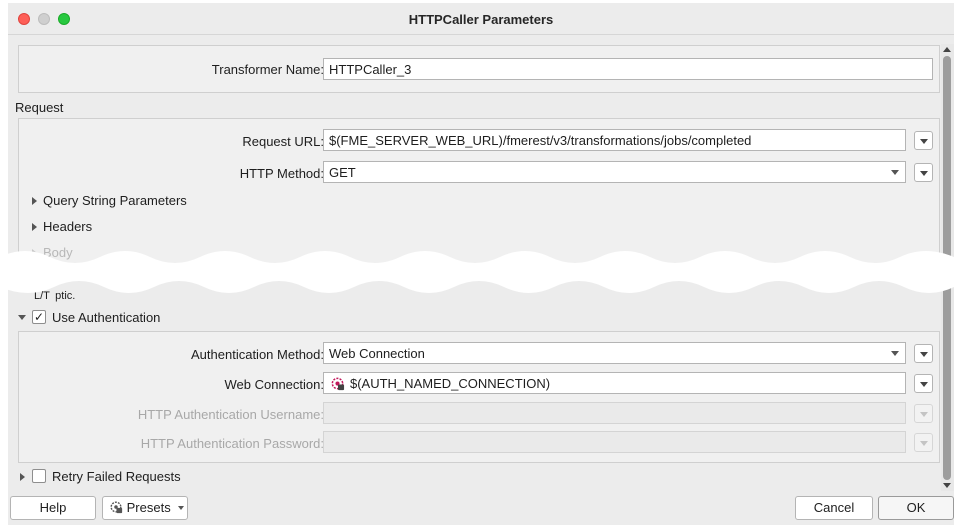  What do you see at coordinates (947, 49) in the screenshot?
I see `scroll-up-arrow-icon` at bounding box center [947, 49].